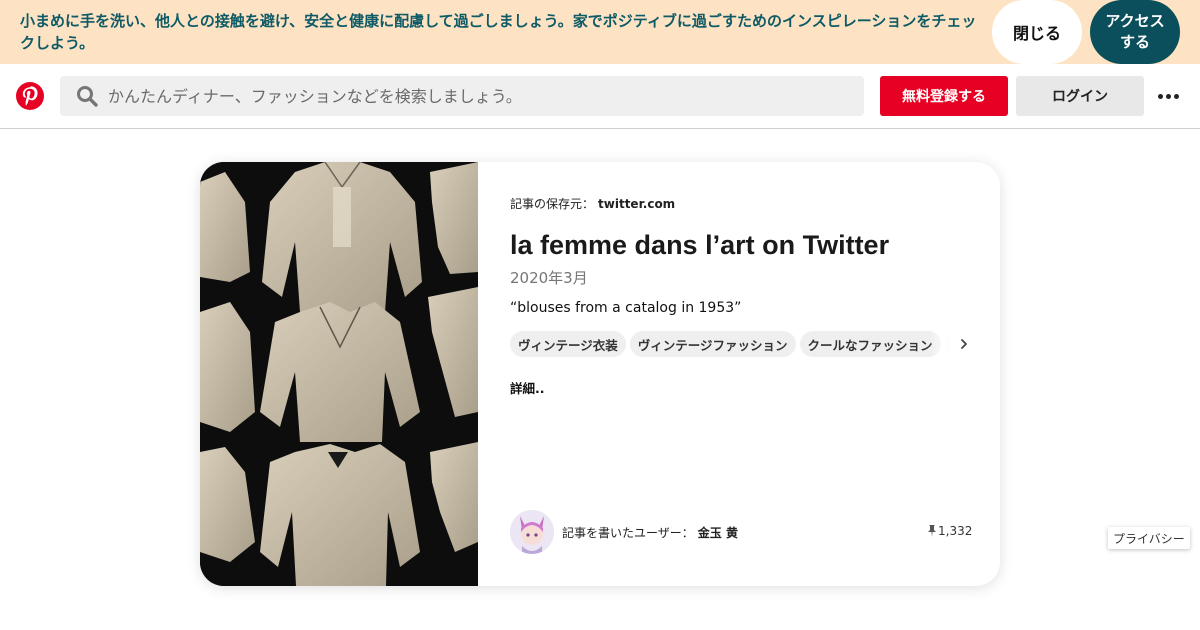 Image resolution: width=1200 pixels, height=630 pixels. I want to click on chevron-right-icon, so click(964, 344).